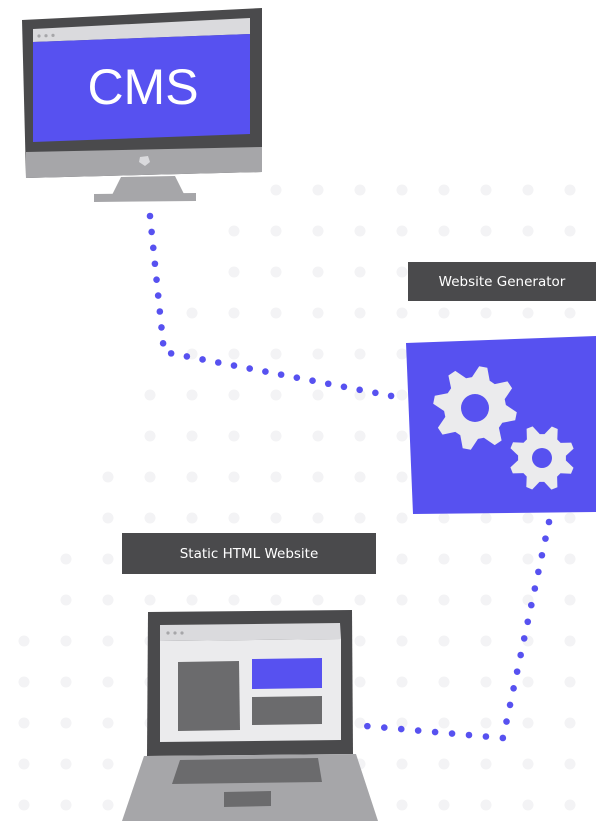 The width and height of the screenshot is (596, 821). What do you see at coordinates (249, 553) in the screenshot?
I see `static-html-website-label: Static HTML Website` at bounding box center [249, 553].